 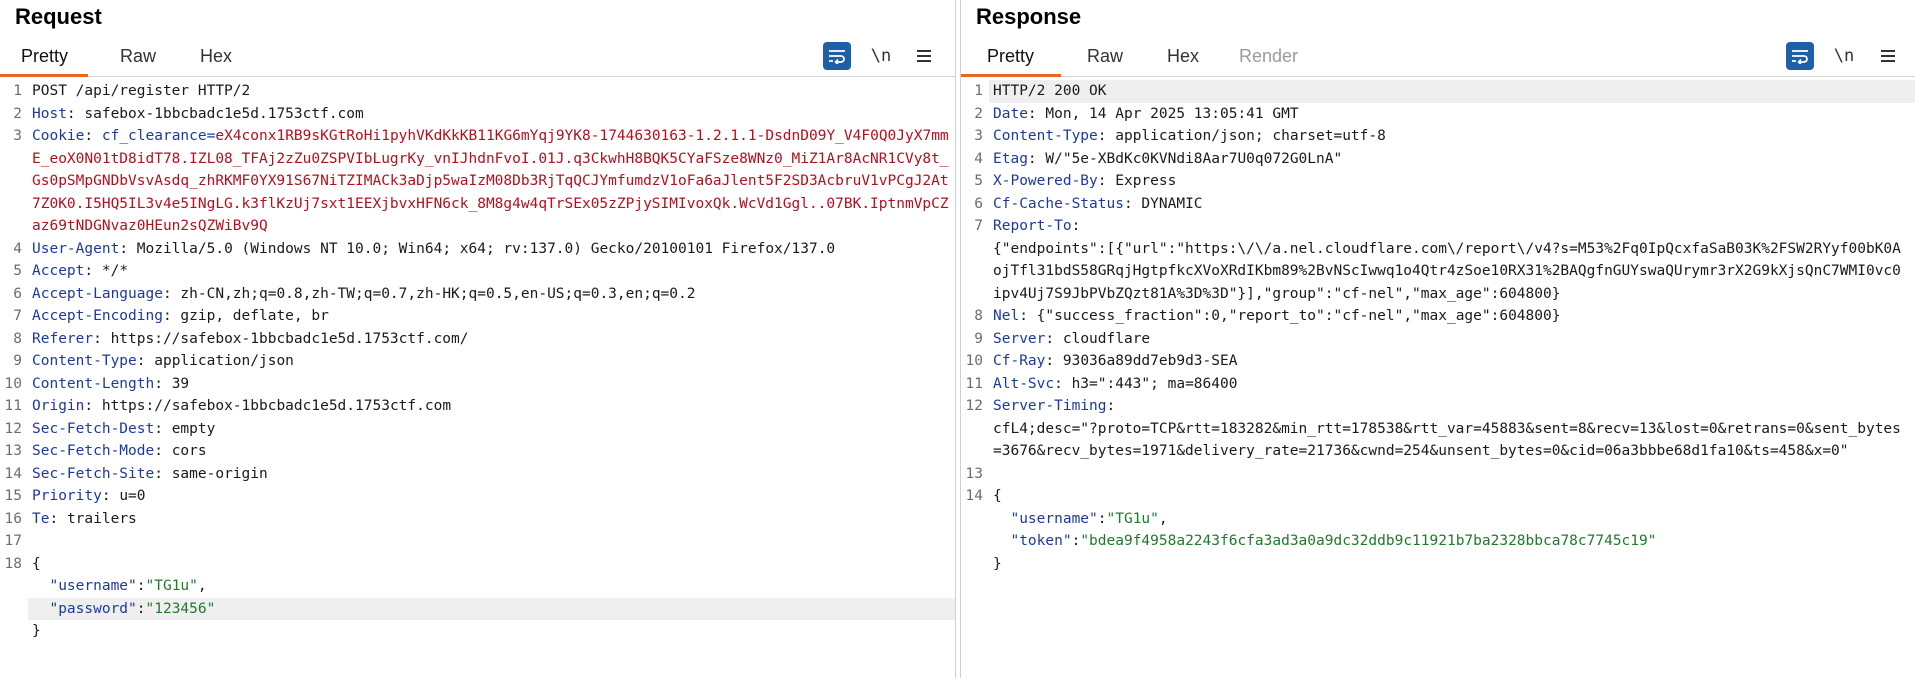 I want to click on line-content: Date: Mon, 14 Apr 2025 13:05:41 GMT, so click(x=1146, y=113).